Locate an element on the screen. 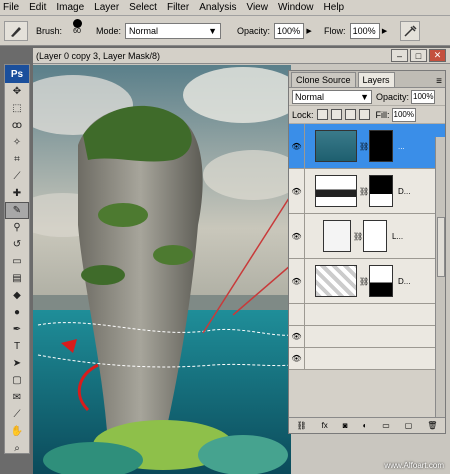  fill-field: 100% is located at coordinates (403, 114).